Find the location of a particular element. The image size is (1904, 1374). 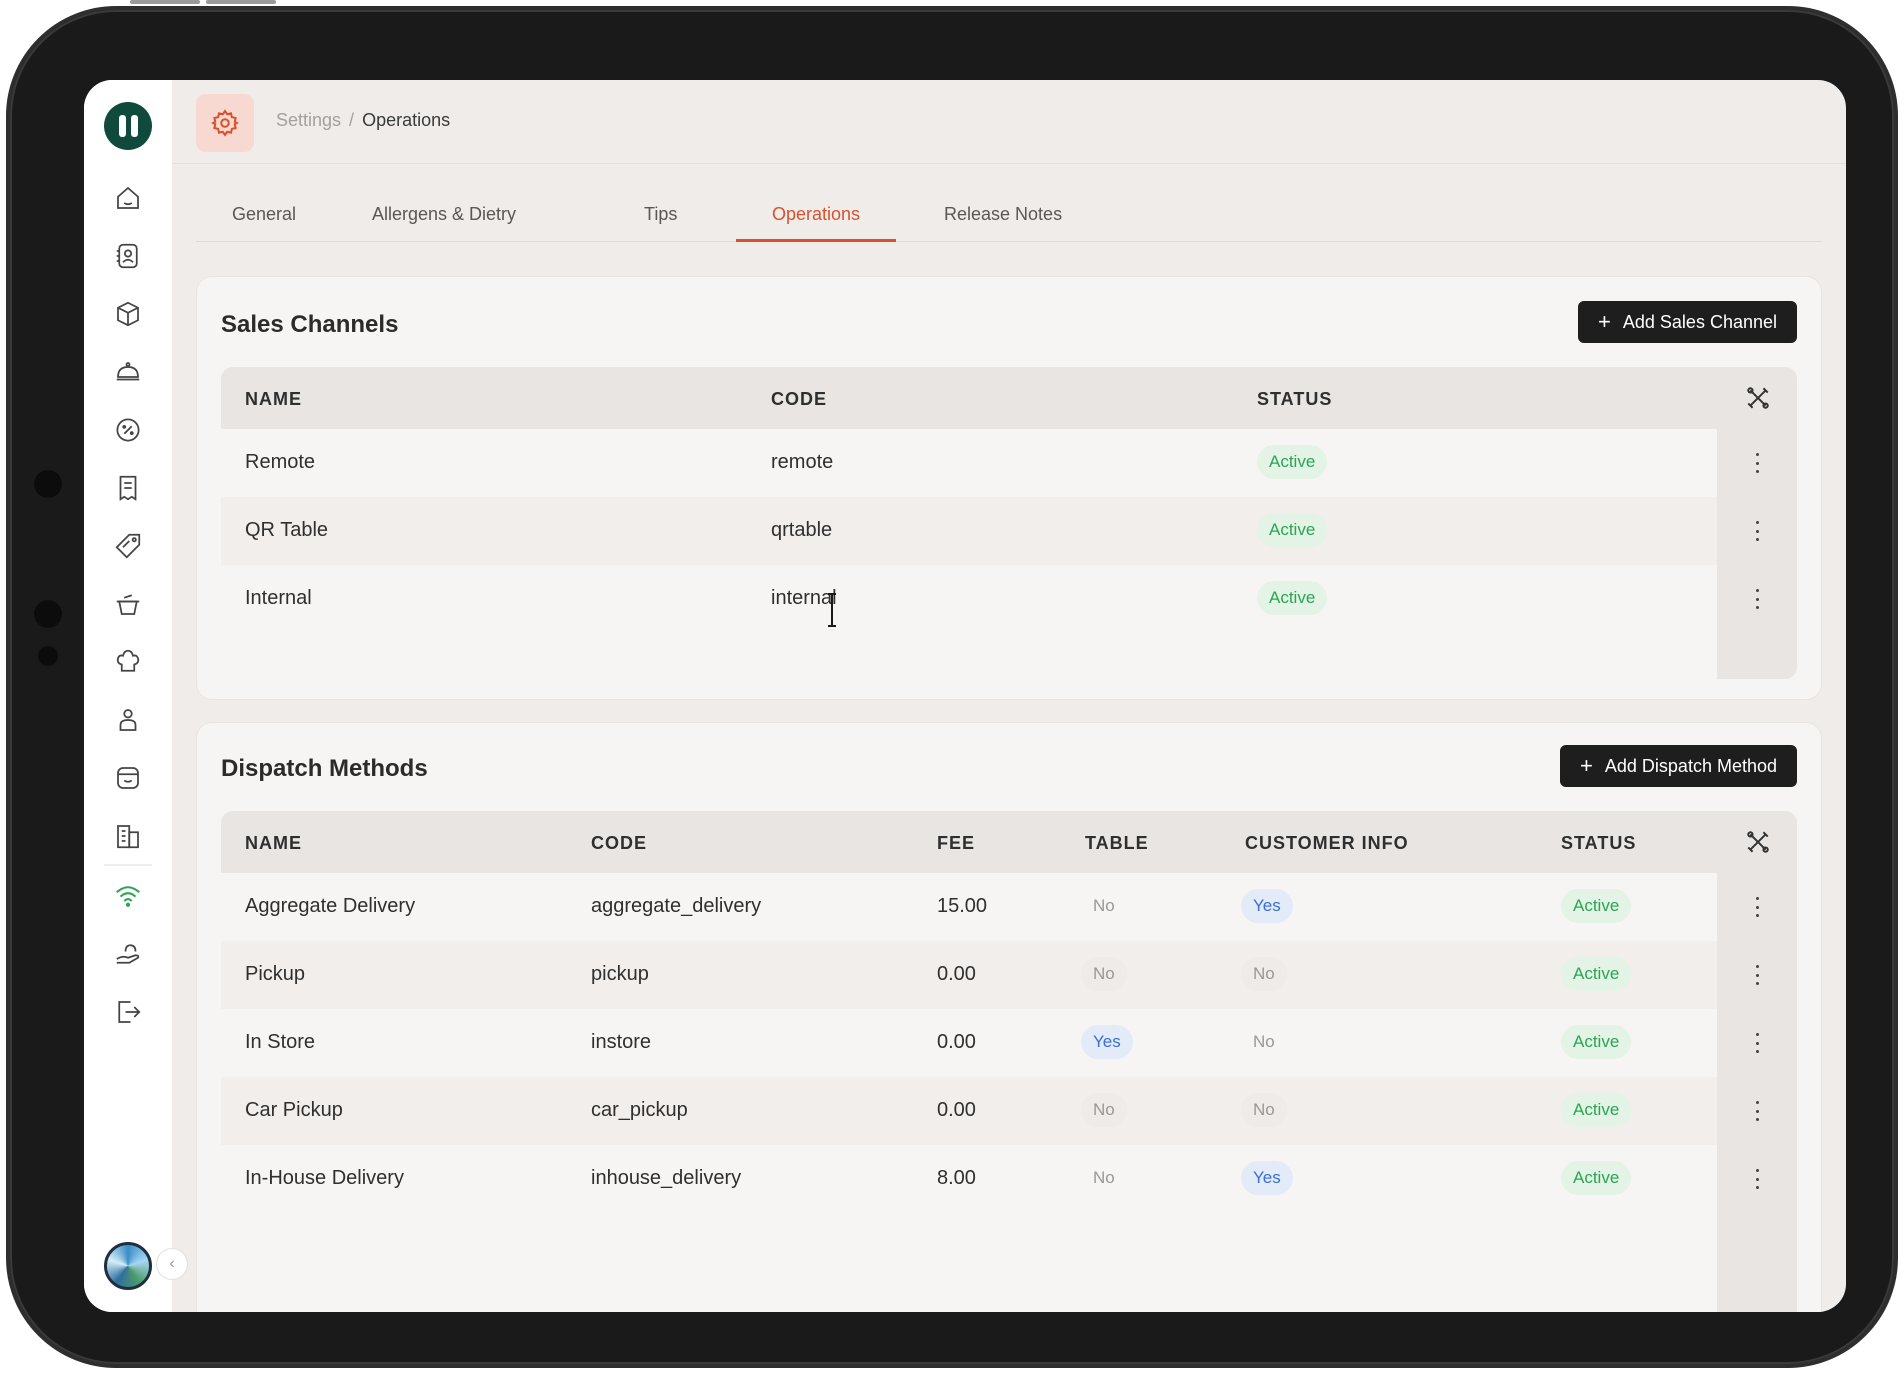

box-icon is located at coordinates (128, 314).